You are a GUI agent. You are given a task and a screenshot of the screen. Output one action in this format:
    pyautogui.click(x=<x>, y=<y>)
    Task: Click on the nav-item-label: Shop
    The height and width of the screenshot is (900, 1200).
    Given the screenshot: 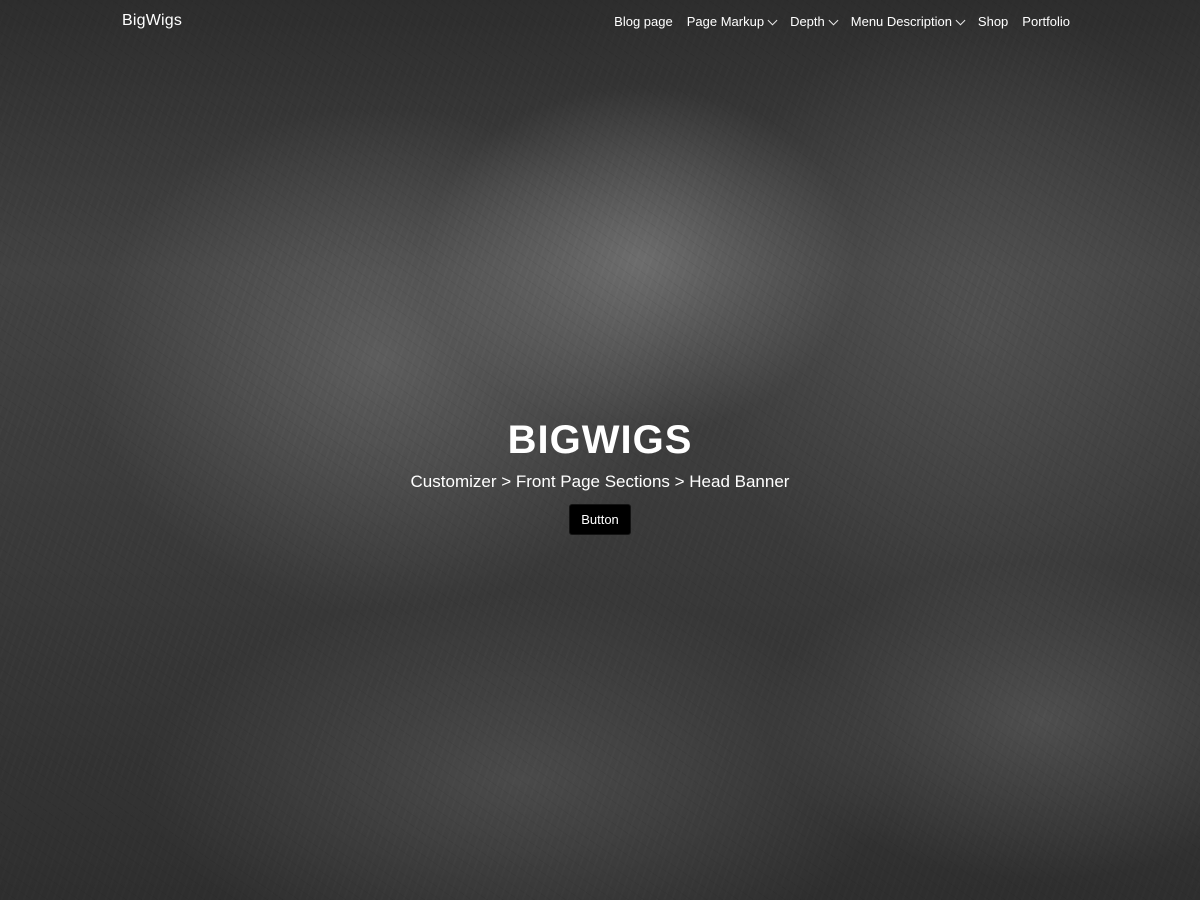 What is the action you would take?
    pyautogui.click(x=993, y=21)
    